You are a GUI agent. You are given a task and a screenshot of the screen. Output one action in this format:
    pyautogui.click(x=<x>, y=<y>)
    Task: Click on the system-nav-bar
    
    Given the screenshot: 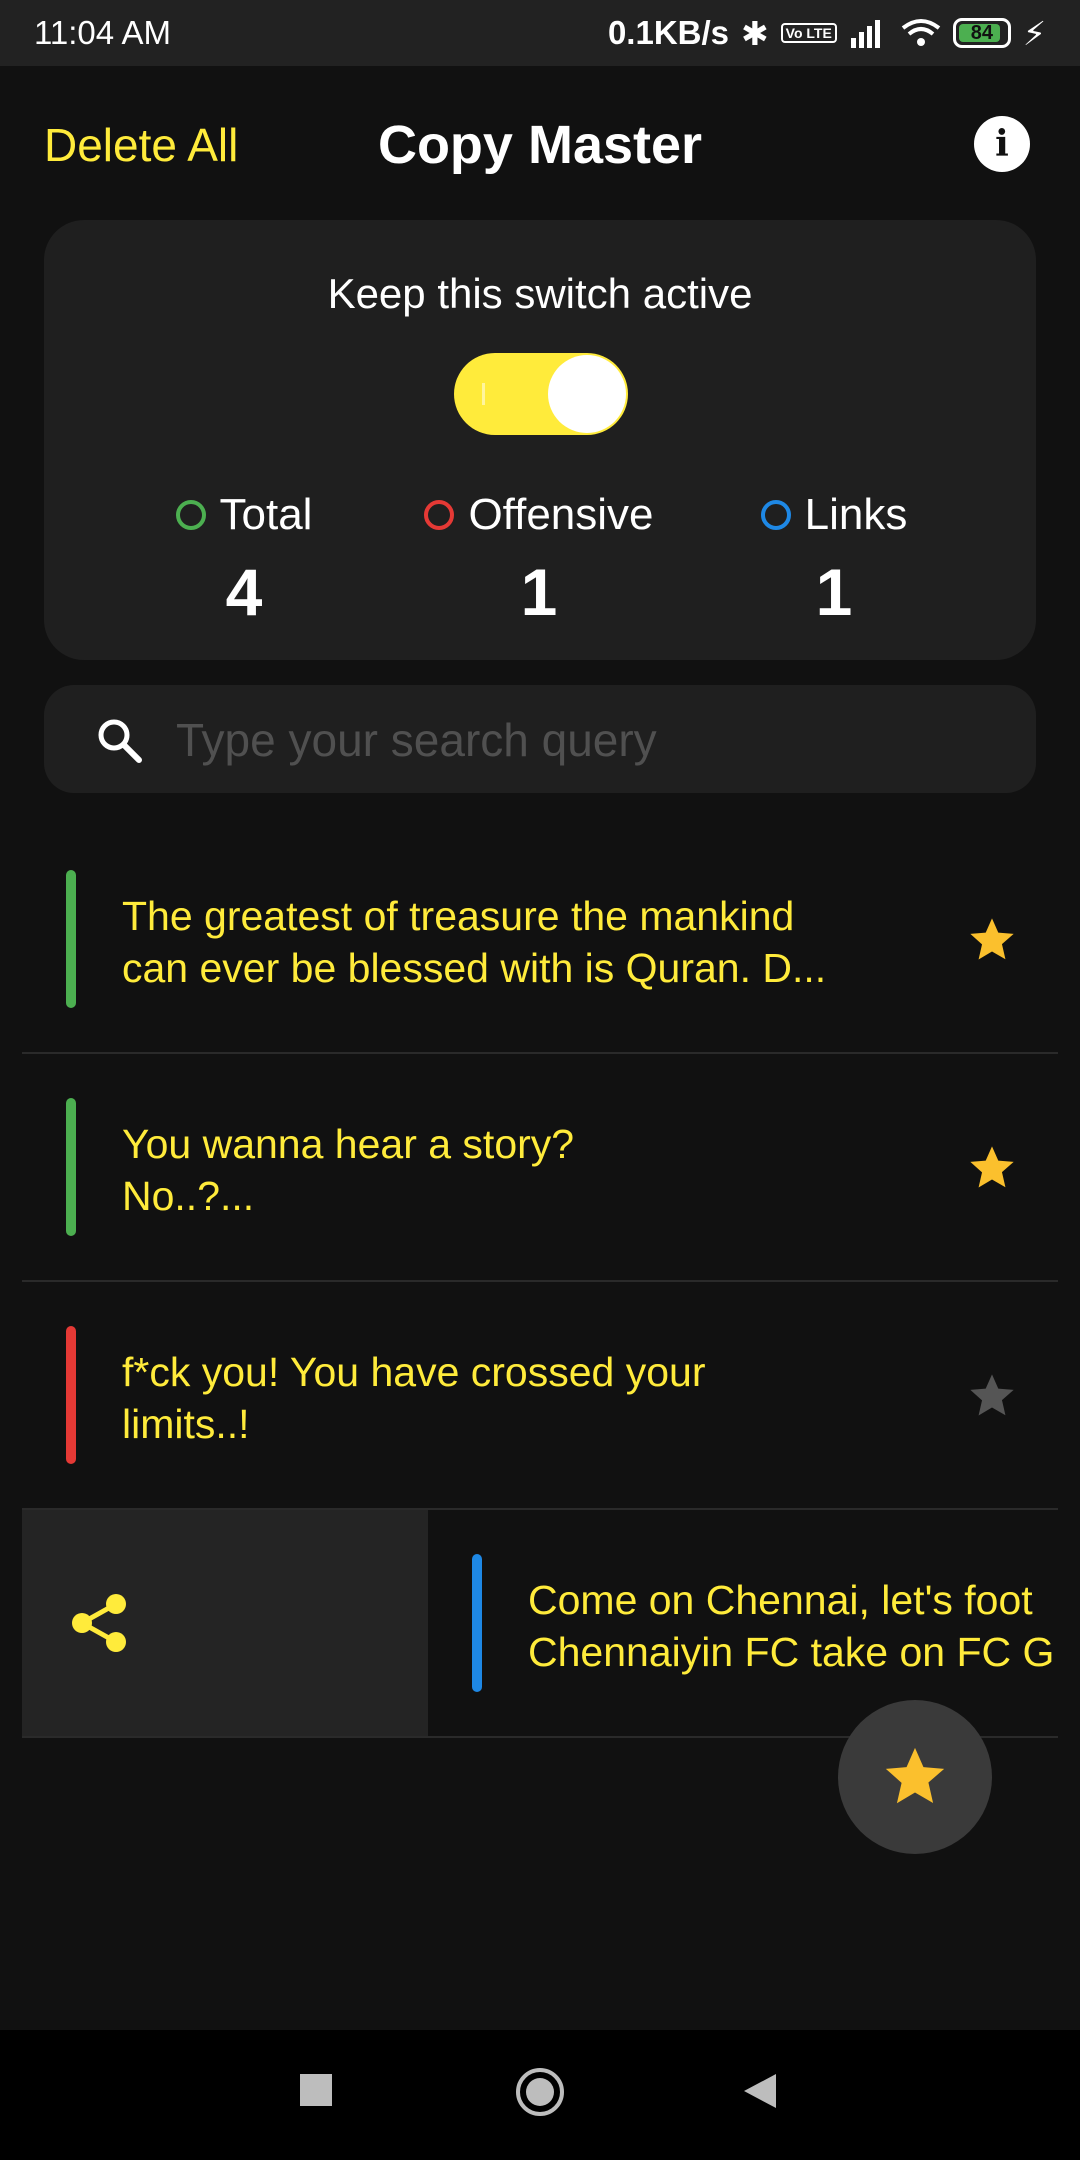 What is the action you would take?
    pyautogui.click(x=540, y=2095)
    